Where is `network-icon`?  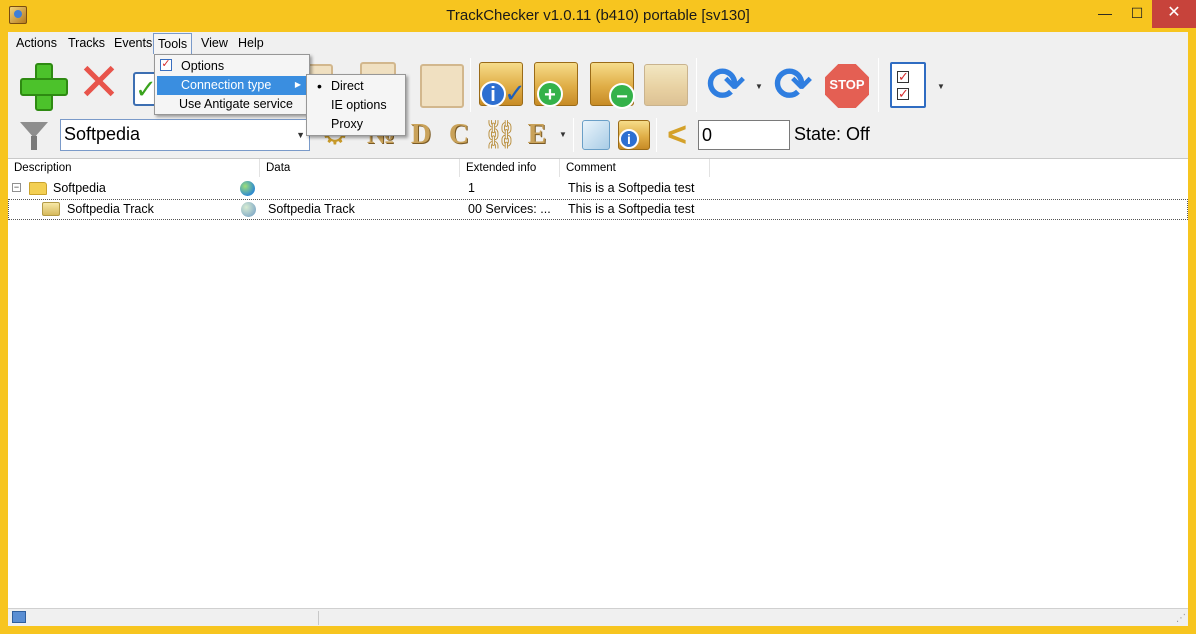 network-icon is located at coordinates (19, 617).